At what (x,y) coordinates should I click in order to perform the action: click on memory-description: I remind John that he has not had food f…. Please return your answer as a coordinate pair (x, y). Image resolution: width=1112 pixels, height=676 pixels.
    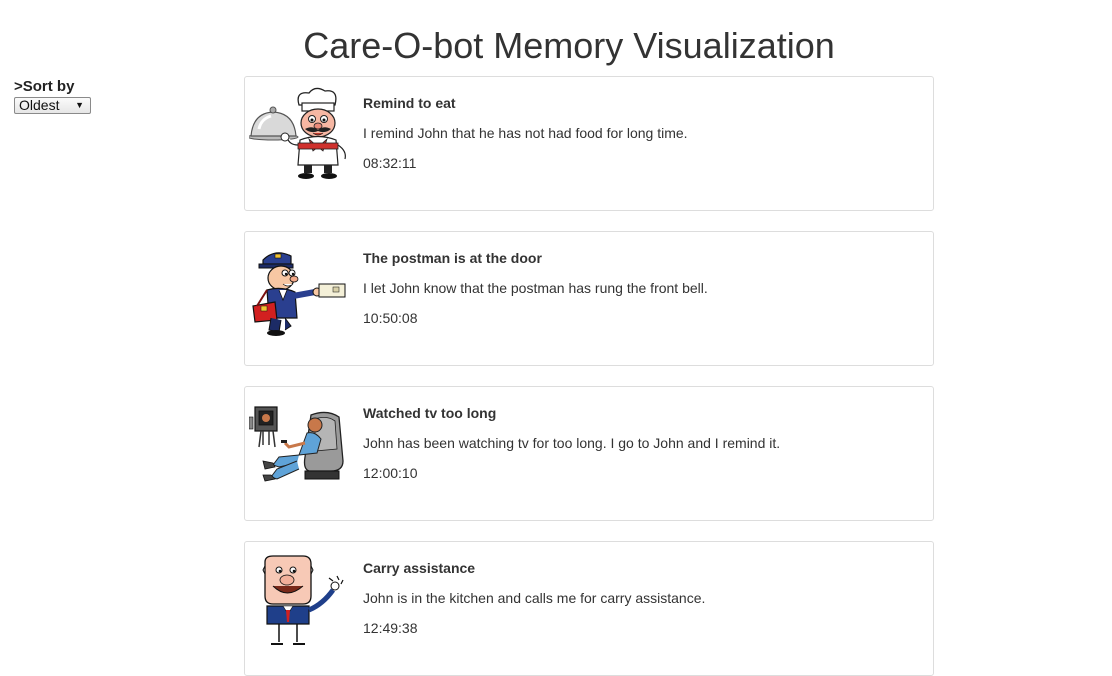
    Looking at the image, I should click on (525, 133).